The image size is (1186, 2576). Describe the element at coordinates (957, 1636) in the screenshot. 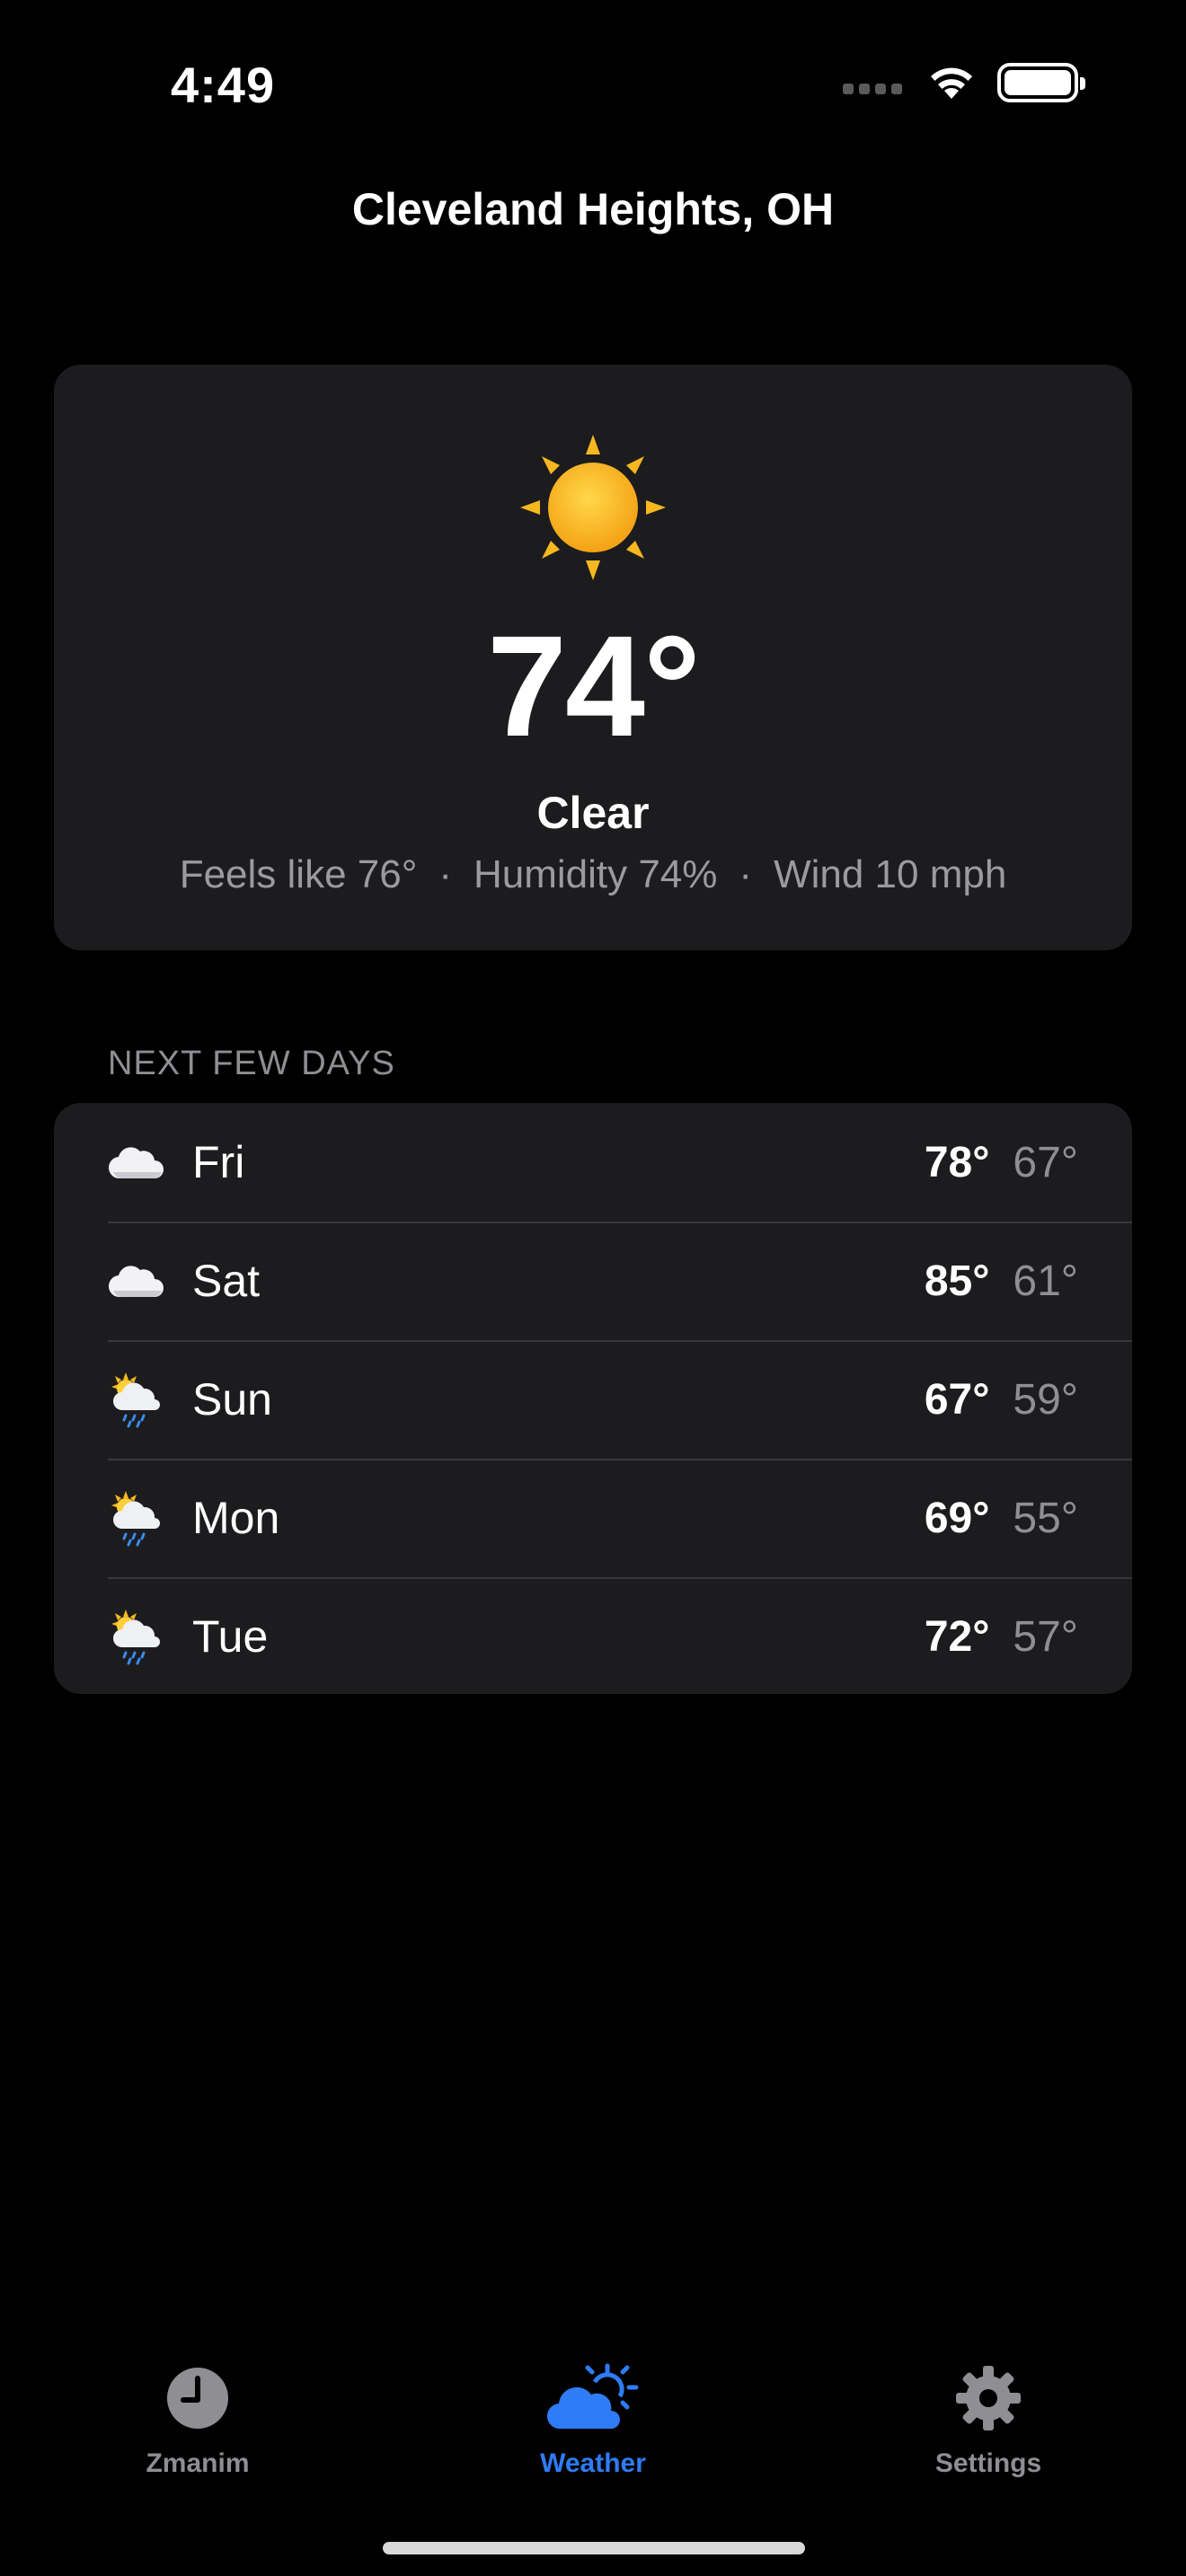

I see `forecast-high: 72°` at that location.